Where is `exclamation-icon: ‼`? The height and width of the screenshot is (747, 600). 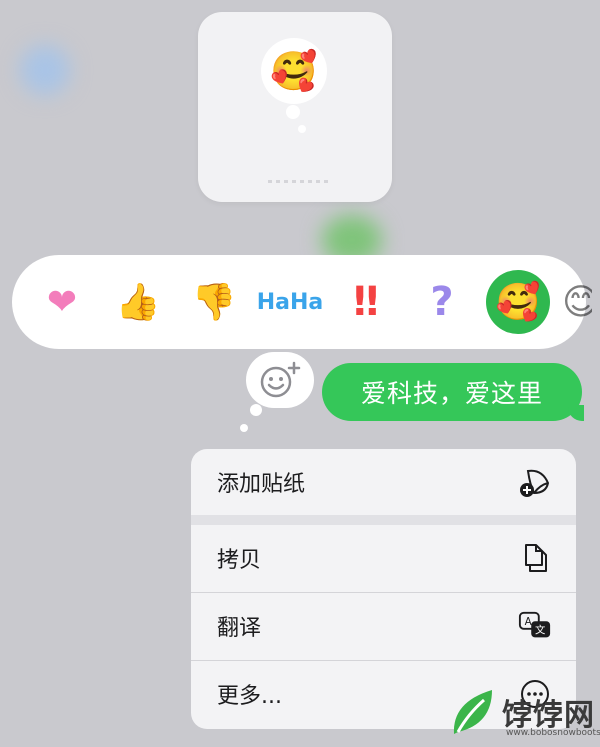
exclamation-icon: ‼ is located at coordinates (366, 302).